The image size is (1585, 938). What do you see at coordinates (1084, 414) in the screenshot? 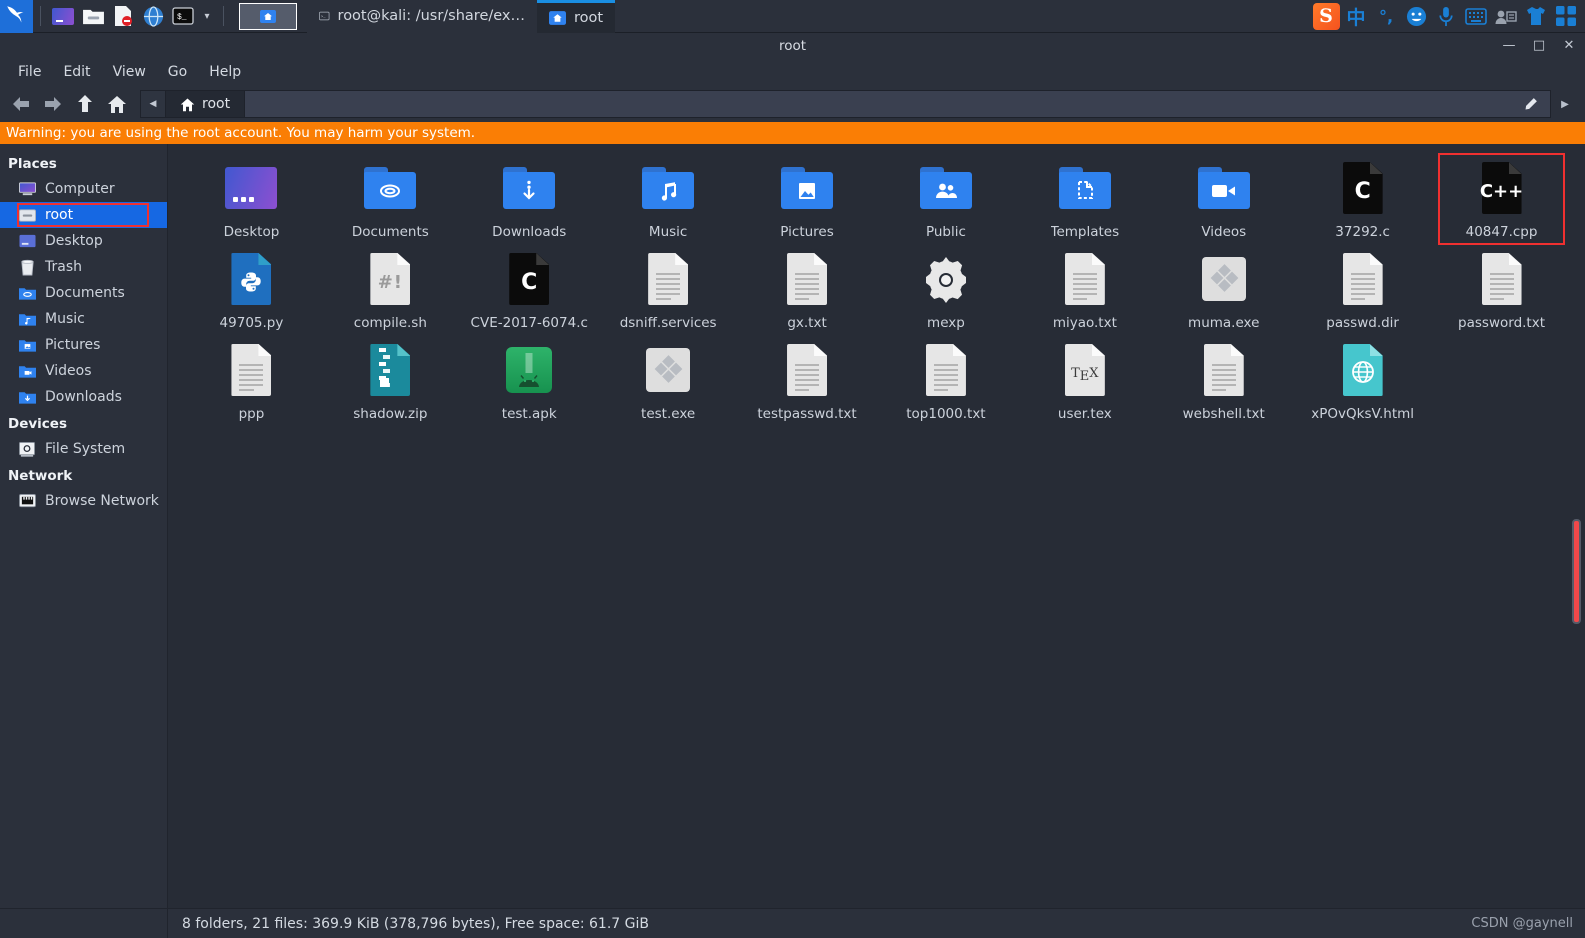
I see `file-name-label: user.tex` at bounding box center [1084, 414].